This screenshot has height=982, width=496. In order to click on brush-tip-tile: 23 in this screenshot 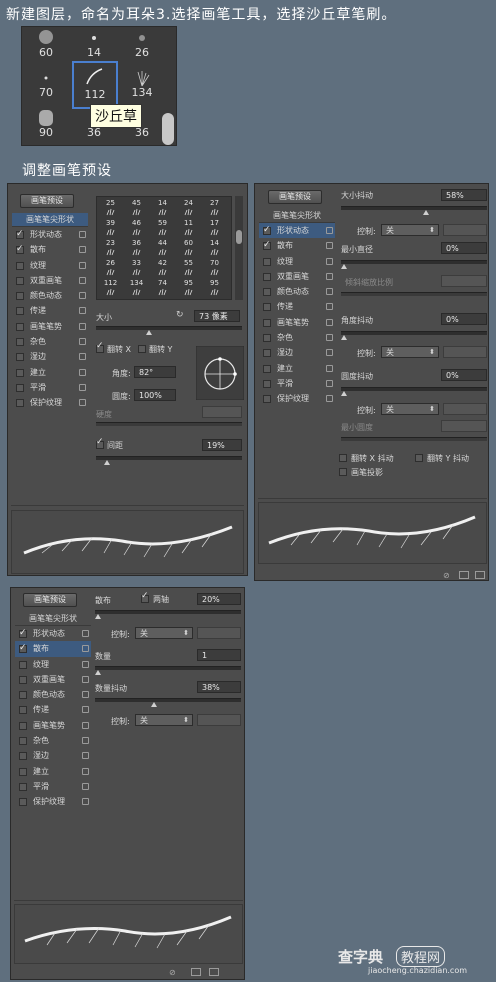, I will do `click(110, 248)`.